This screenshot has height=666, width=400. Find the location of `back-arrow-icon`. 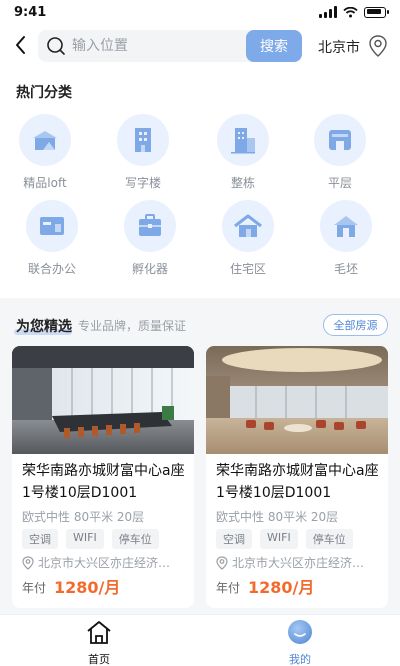

back-arrow-icon is located at coordinates (21, 45).